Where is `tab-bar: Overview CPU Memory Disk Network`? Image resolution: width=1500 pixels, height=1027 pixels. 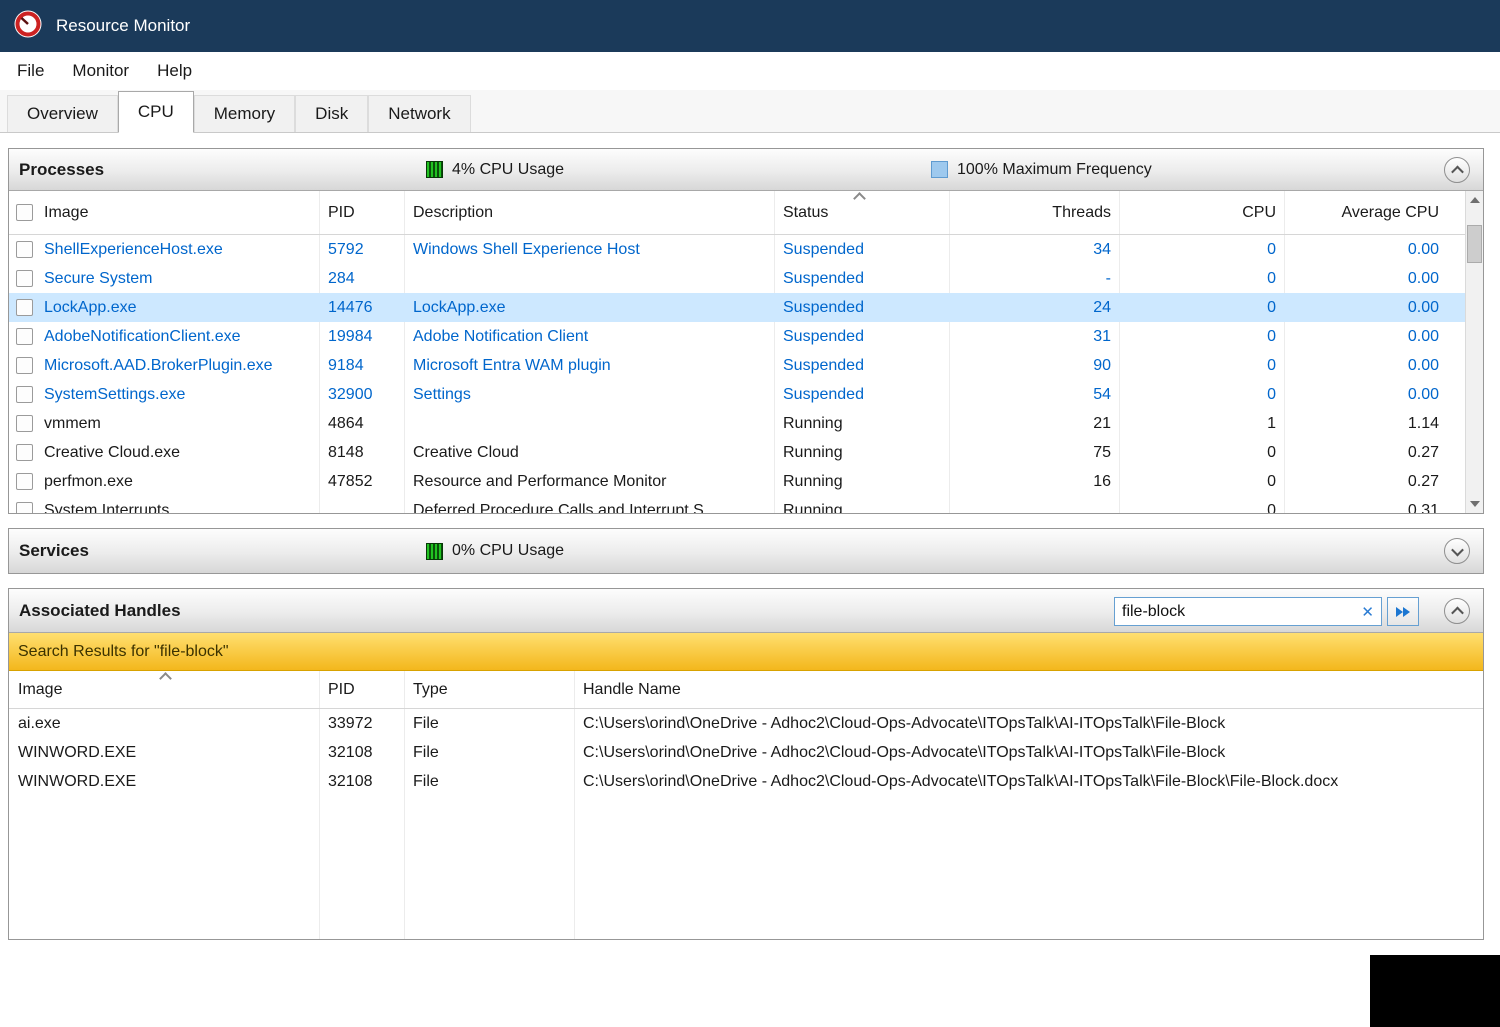
tab-bar: Overview CPU Memory Disk Network is located at coordinates (750, 111).